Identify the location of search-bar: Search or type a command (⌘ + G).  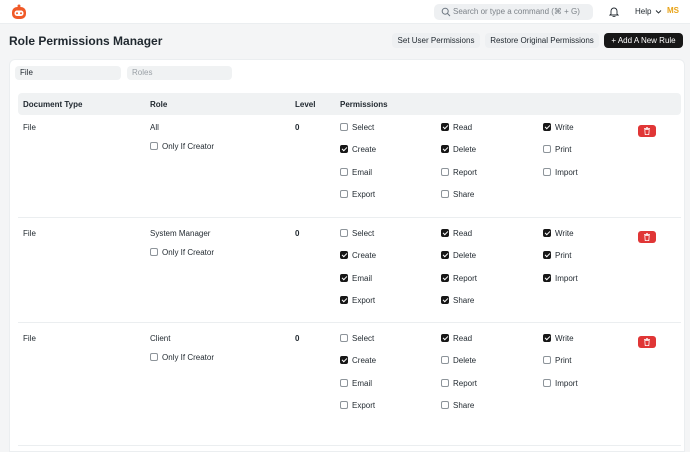
(513, 12).